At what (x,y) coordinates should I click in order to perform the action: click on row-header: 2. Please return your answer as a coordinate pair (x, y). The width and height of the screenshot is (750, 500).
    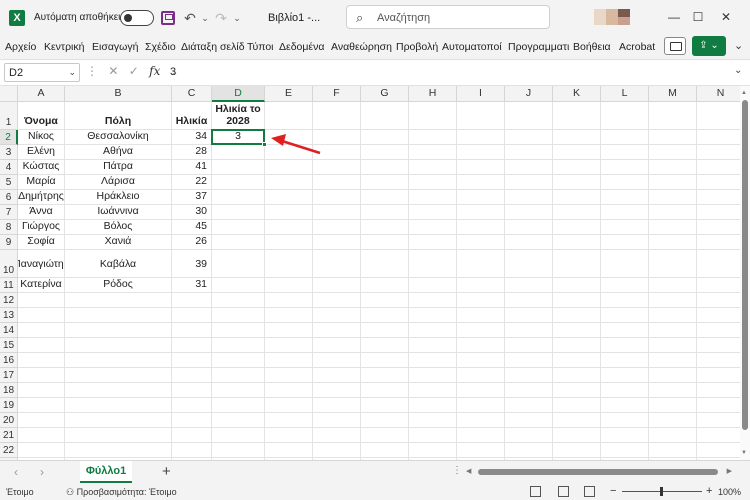
    Looking at the image, I should click on (9, 137).